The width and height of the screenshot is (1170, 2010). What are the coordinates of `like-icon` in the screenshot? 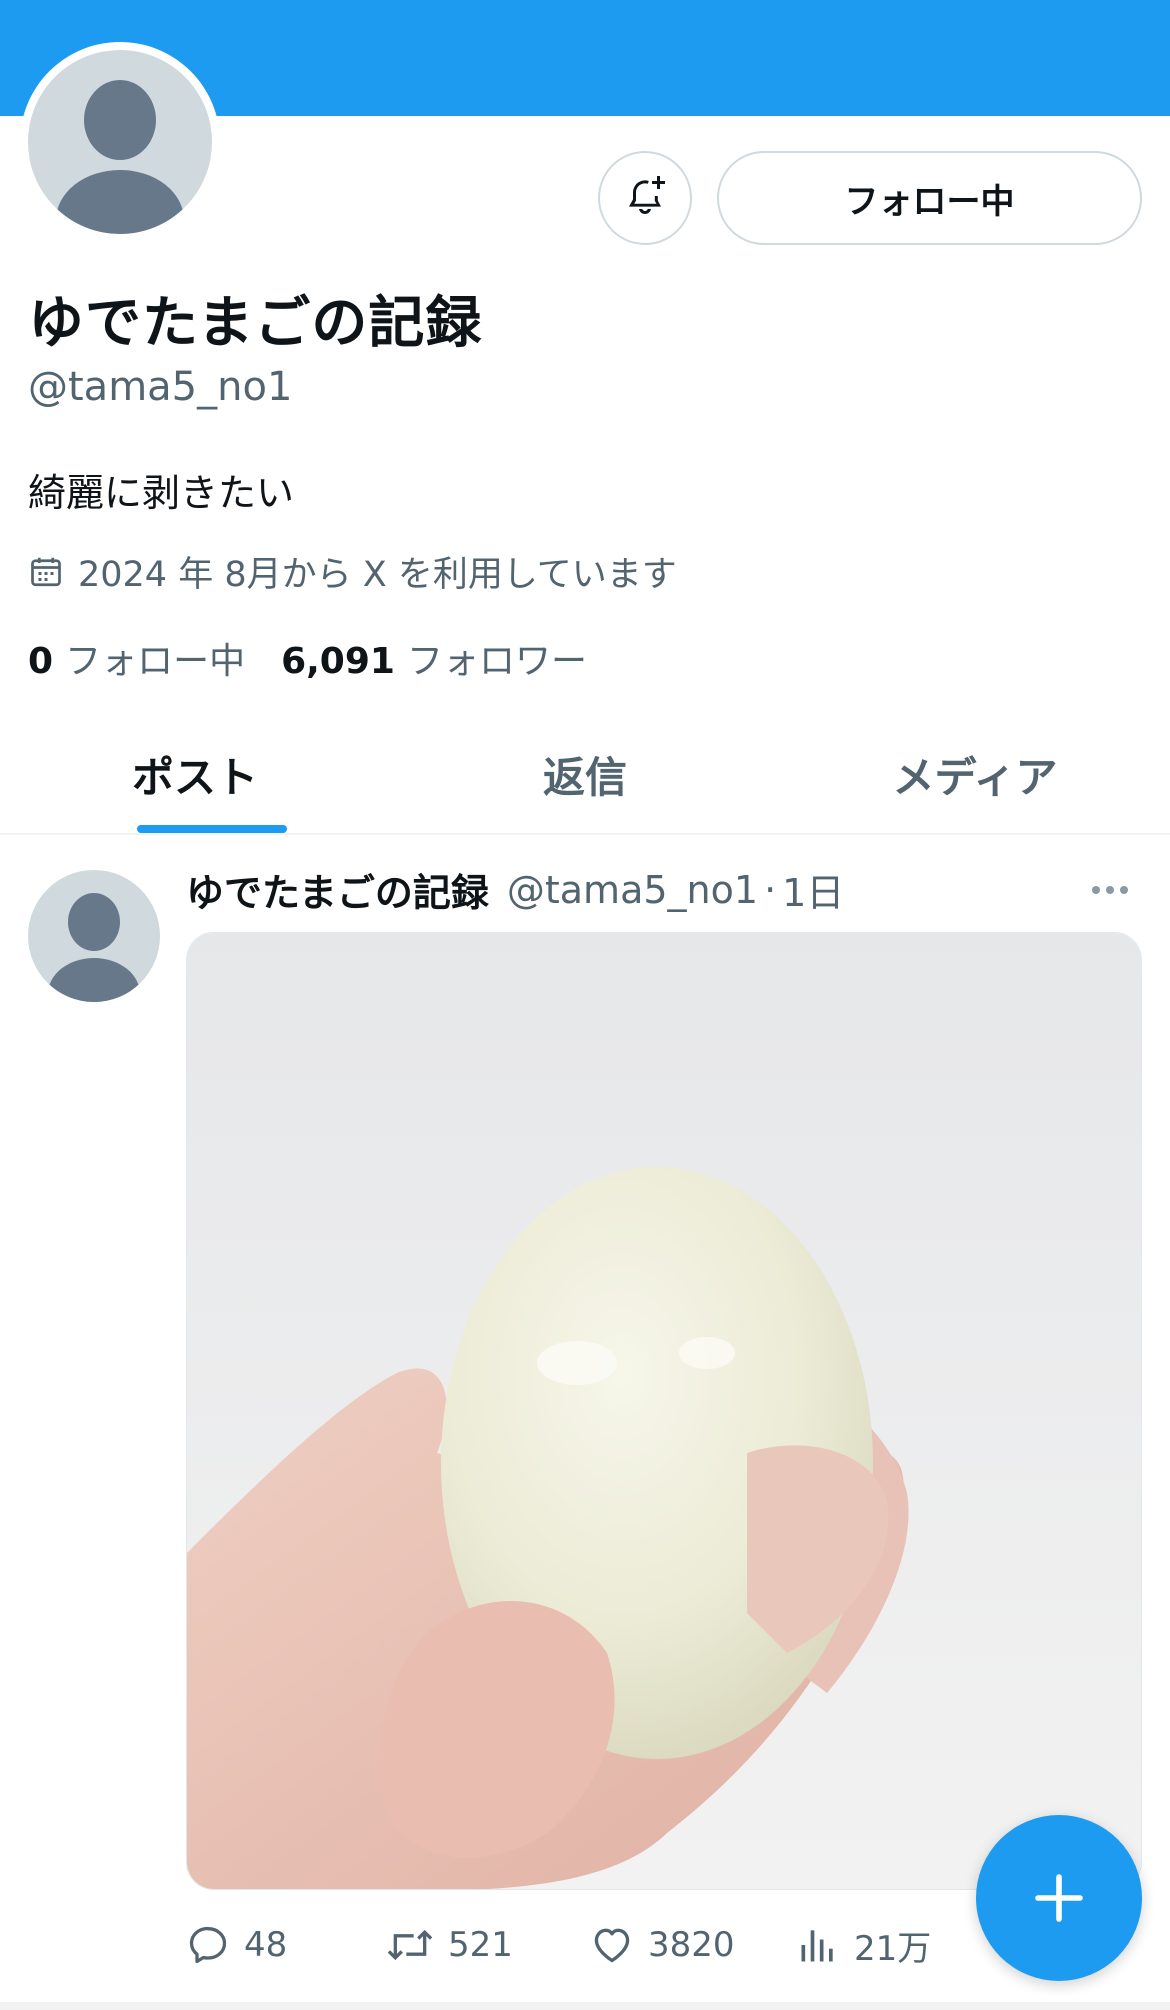 It's located at (612, 1945).